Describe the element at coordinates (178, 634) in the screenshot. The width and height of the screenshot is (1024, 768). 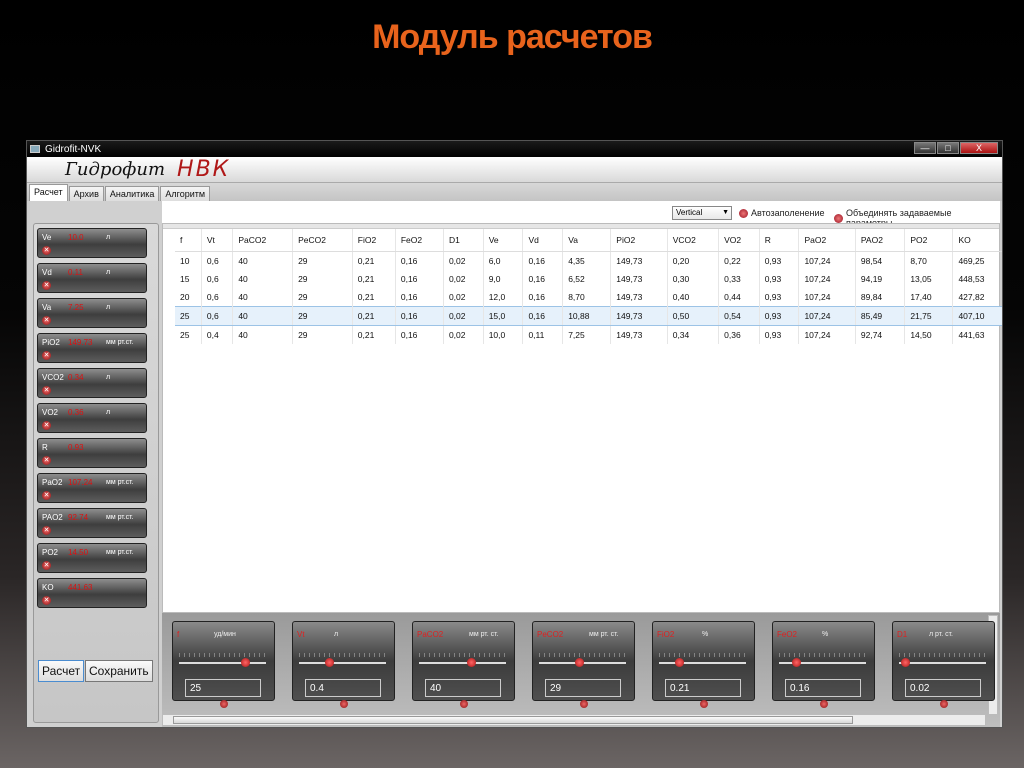
I see `slider-name: f` at that location.